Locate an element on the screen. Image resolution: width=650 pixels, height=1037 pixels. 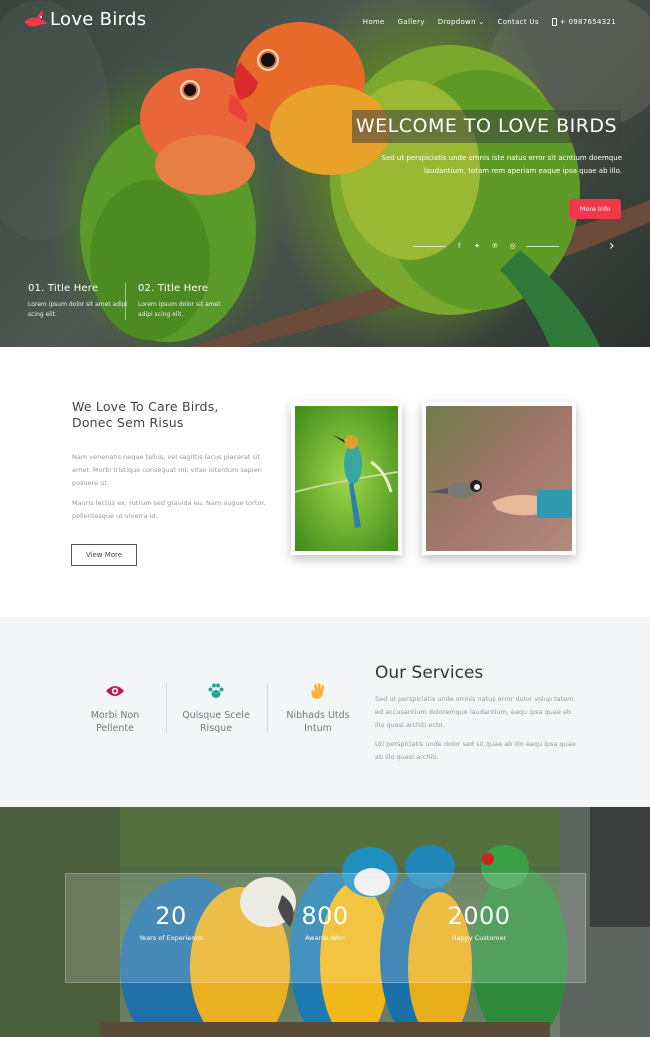
phone-number: + 0987654321 is located at coordinates (587, 22).